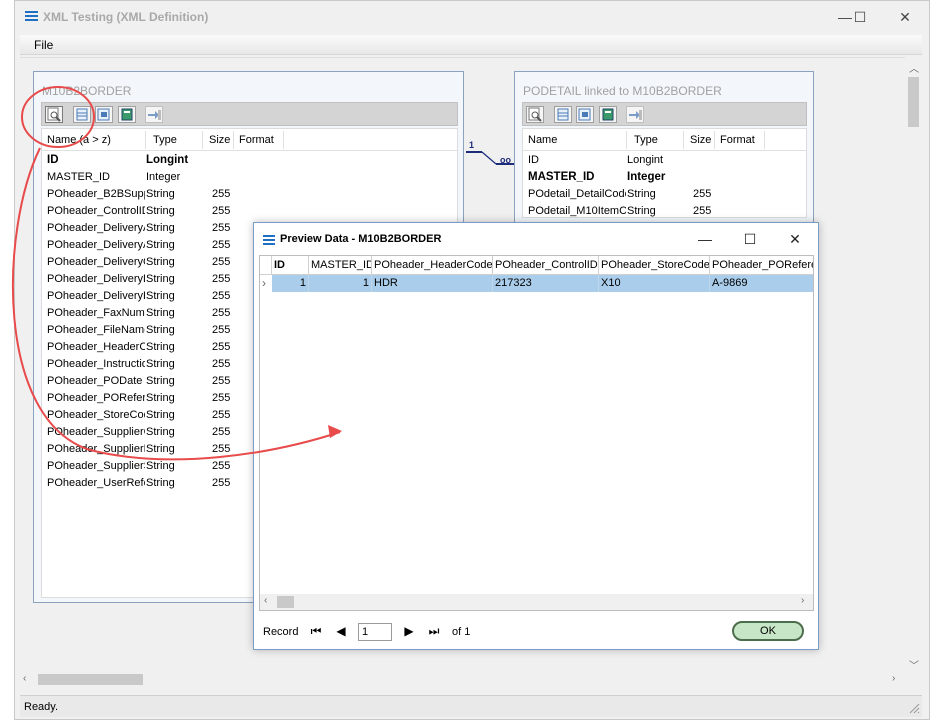 This screenshot has width=930, height=720. I want to click on cell-master-id: 1, so click(340, 283).